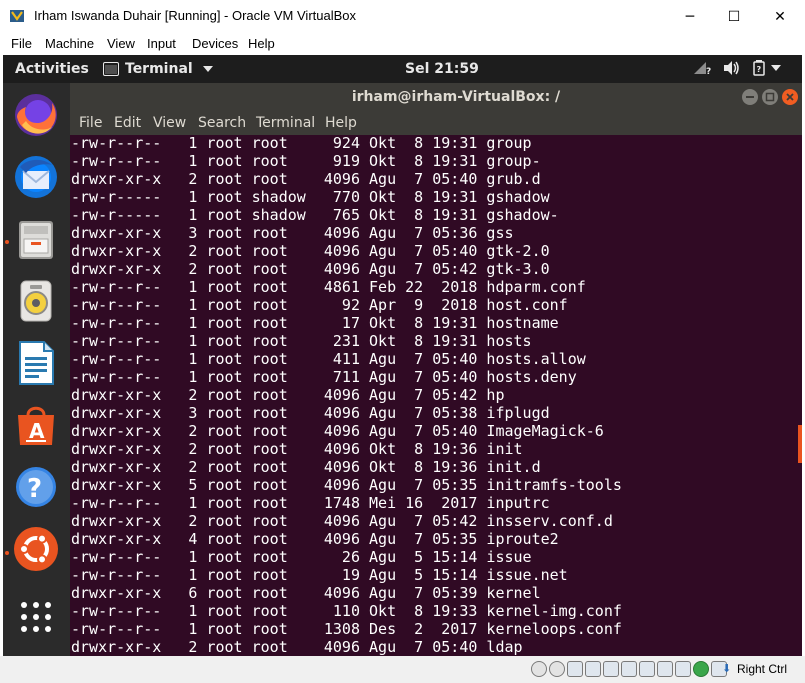 This screenshot has width=805, height=683. I want to click on shared-folders-icon, so click(629, 669).